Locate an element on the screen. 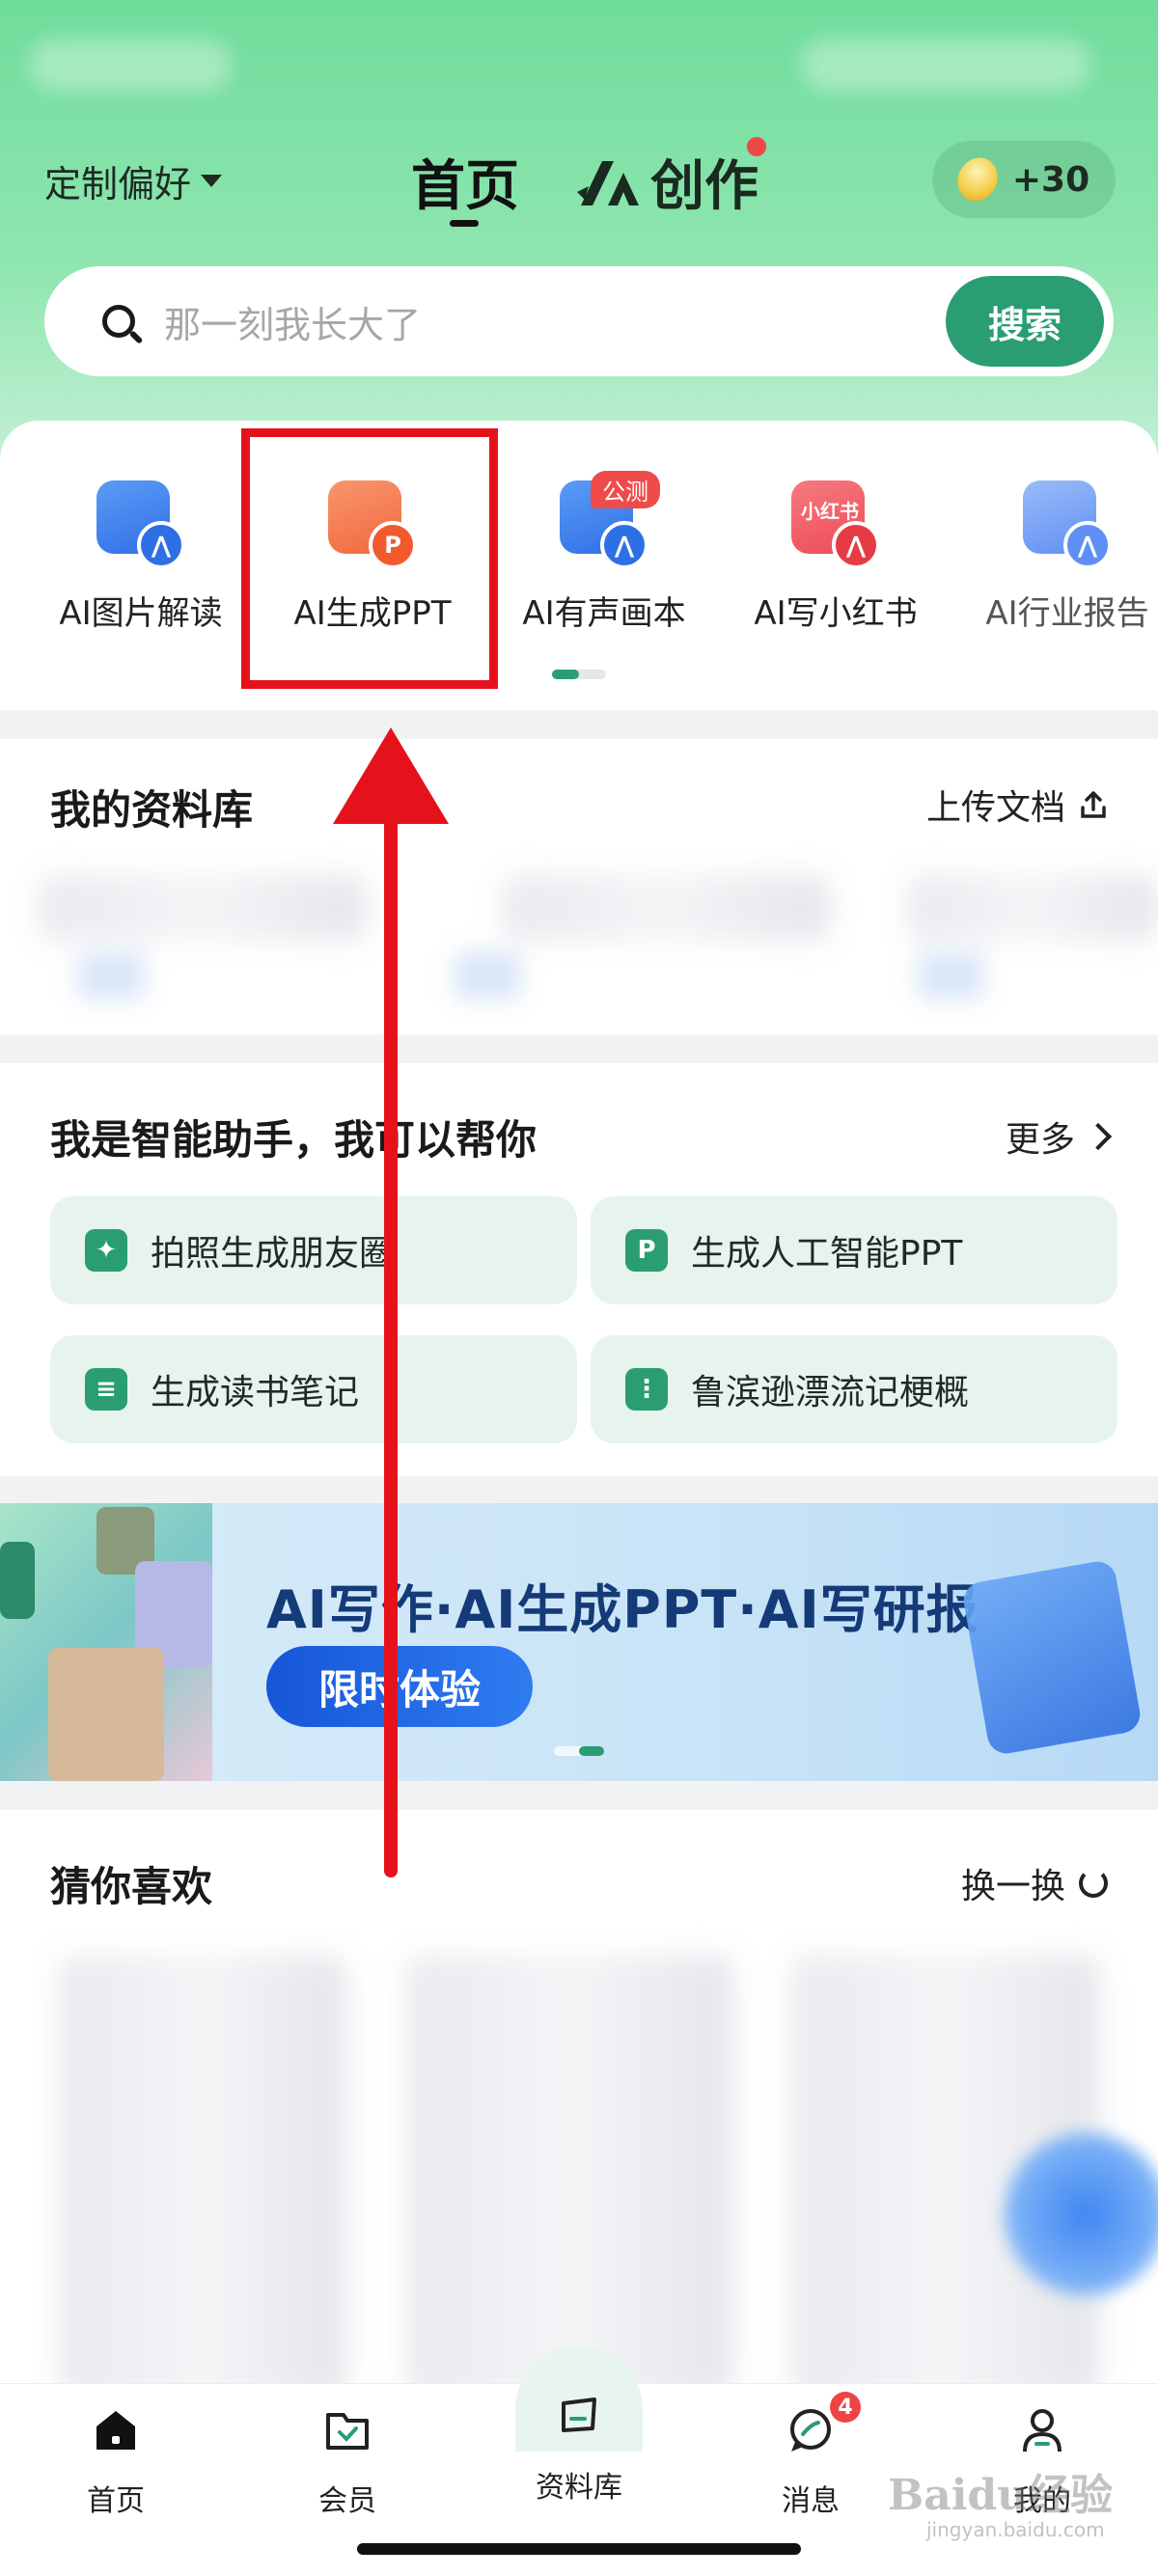  book-summary-icon: ⋮ is located at coordinates (646, 1390).